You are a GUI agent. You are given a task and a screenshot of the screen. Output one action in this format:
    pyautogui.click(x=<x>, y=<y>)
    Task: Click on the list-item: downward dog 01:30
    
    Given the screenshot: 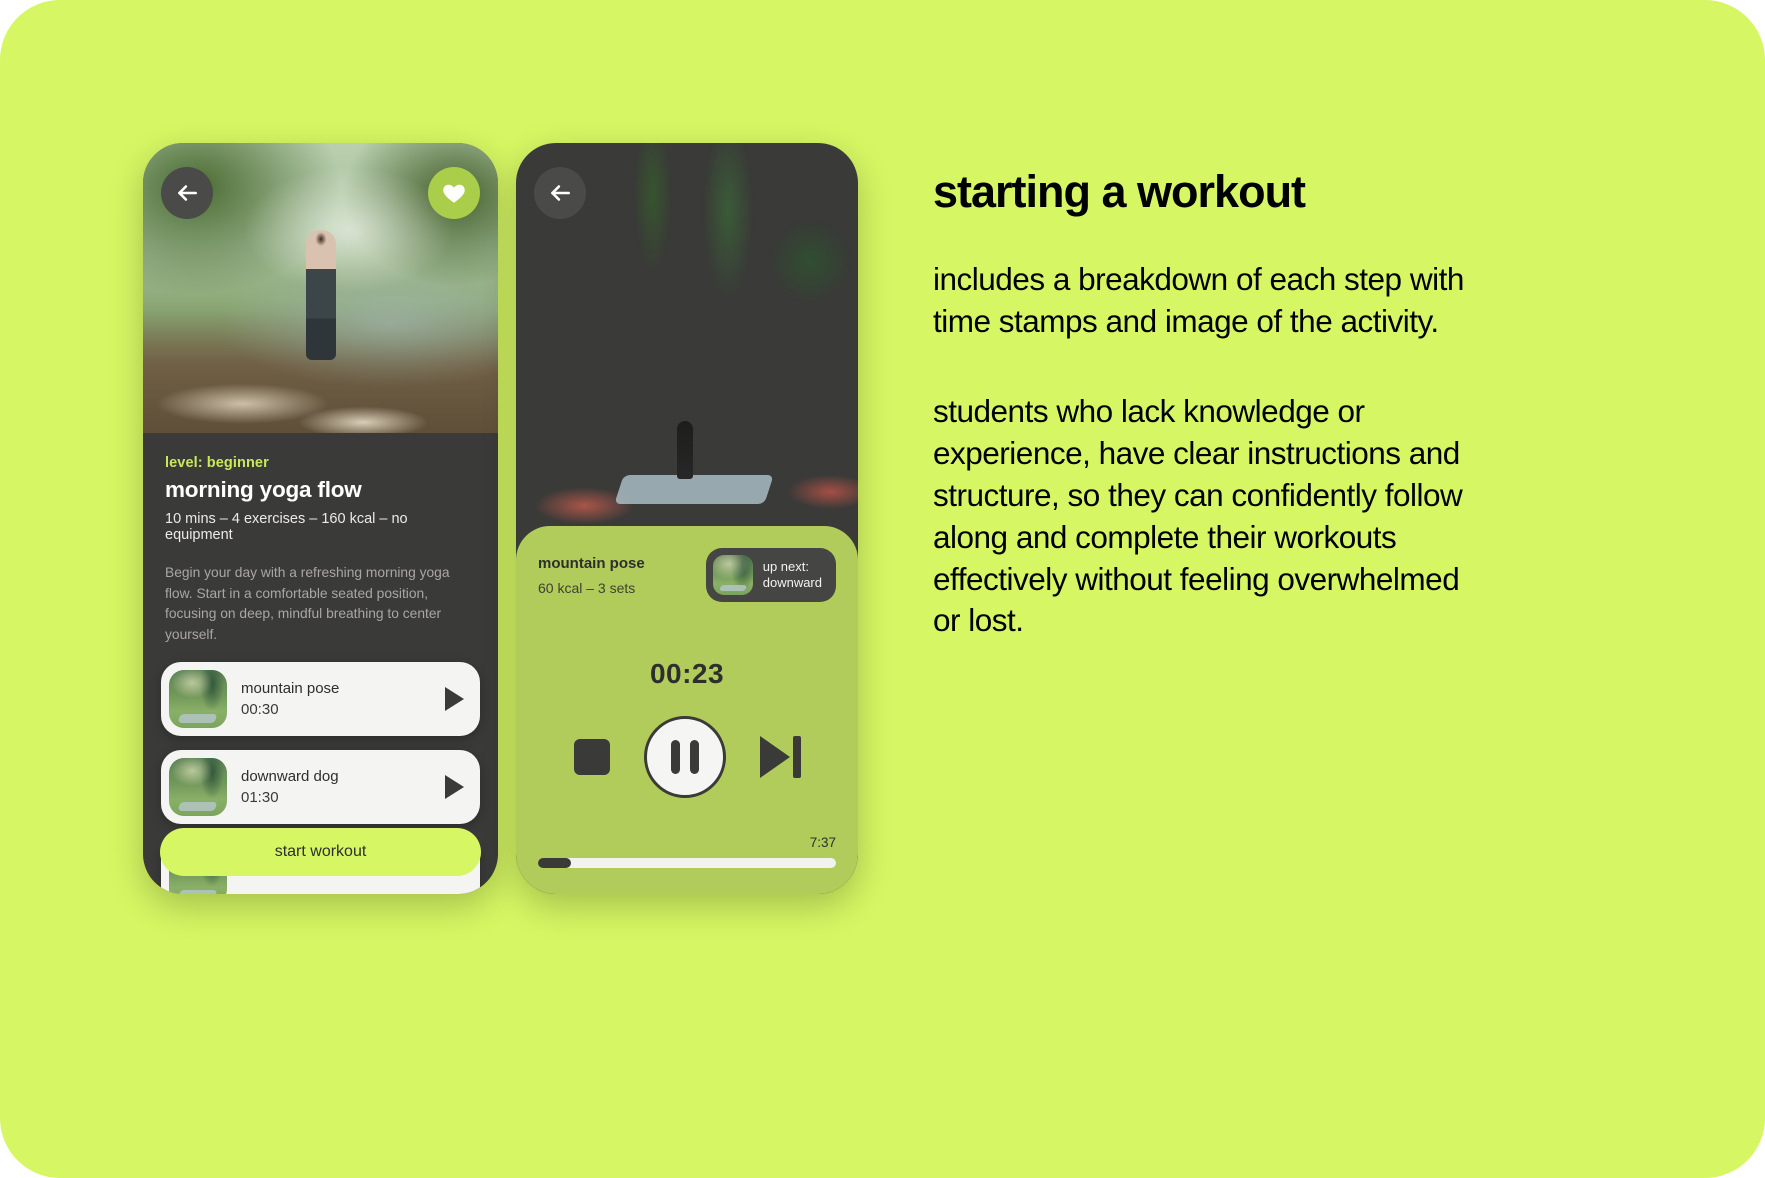 What is the action you would take?
    pyautogui.click(x=320, y=786)
    